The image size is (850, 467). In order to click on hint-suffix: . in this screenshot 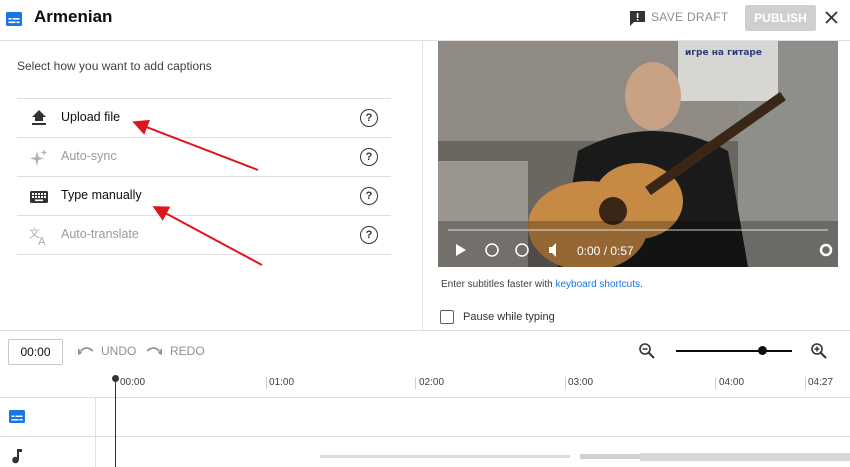, I will do `click(641, 284)`.